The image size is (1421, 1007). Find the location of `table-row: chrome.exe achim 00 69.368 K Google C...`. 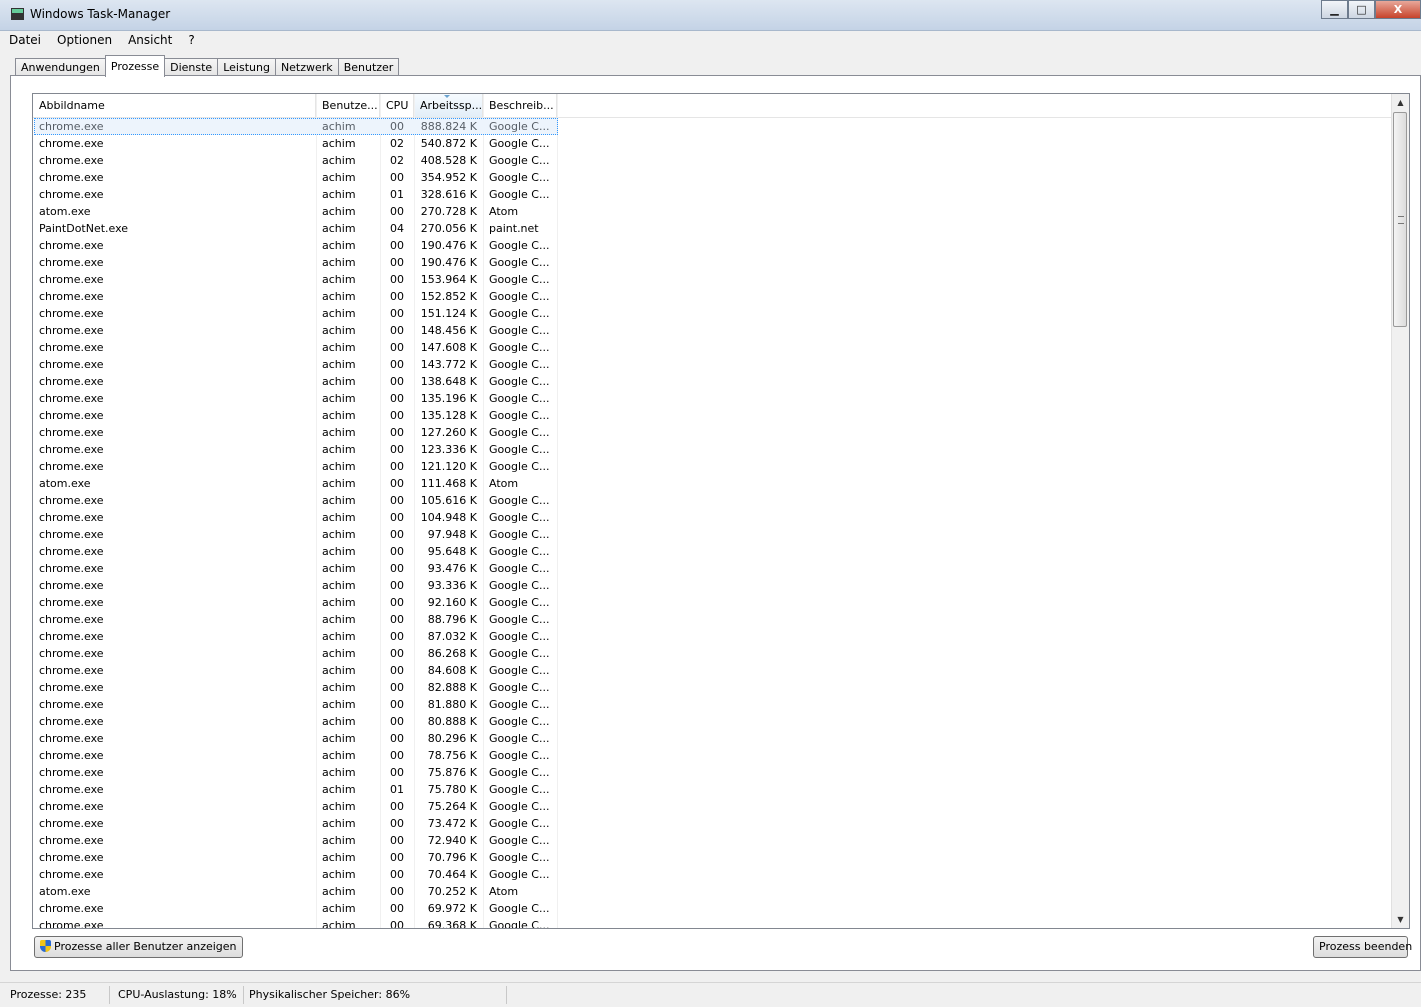

table-row: chrome.exe achim 00 69.368 K Google C... is located at coordinates (713, 922).